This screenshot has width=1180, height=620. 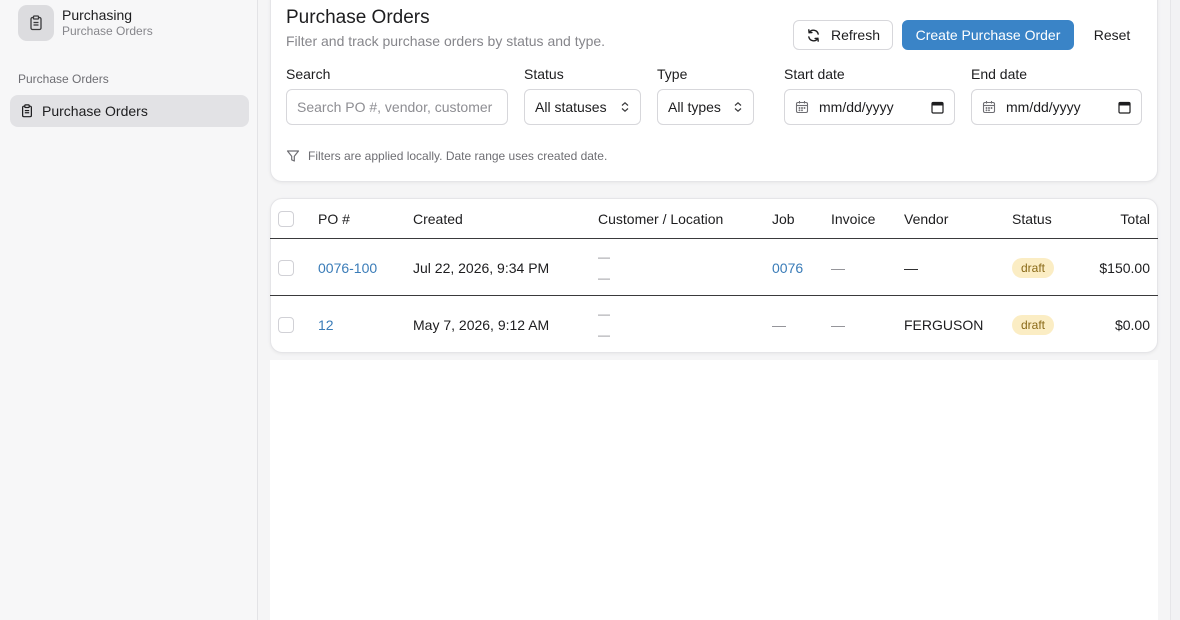 I want to click on column-header-job: Job, so click(x=783, y=219).